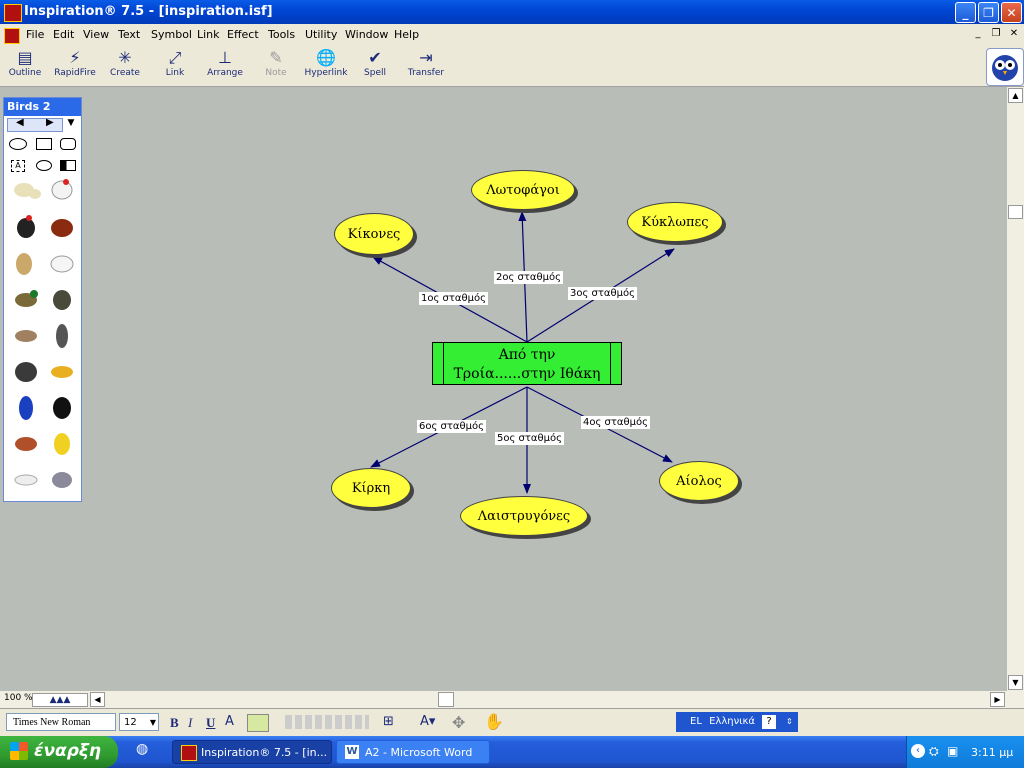  Describe the element at coordinates (451, 426) in the screenshot. I see `link-label-kirki: 6ος σταθμός` at that location.